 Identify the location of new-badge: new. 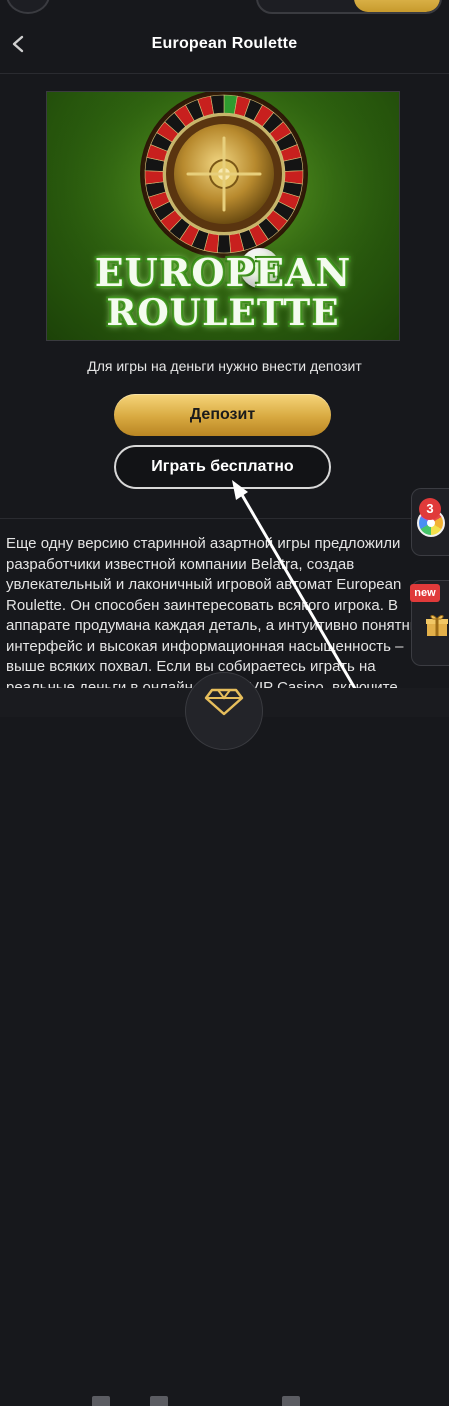
(425, 593).